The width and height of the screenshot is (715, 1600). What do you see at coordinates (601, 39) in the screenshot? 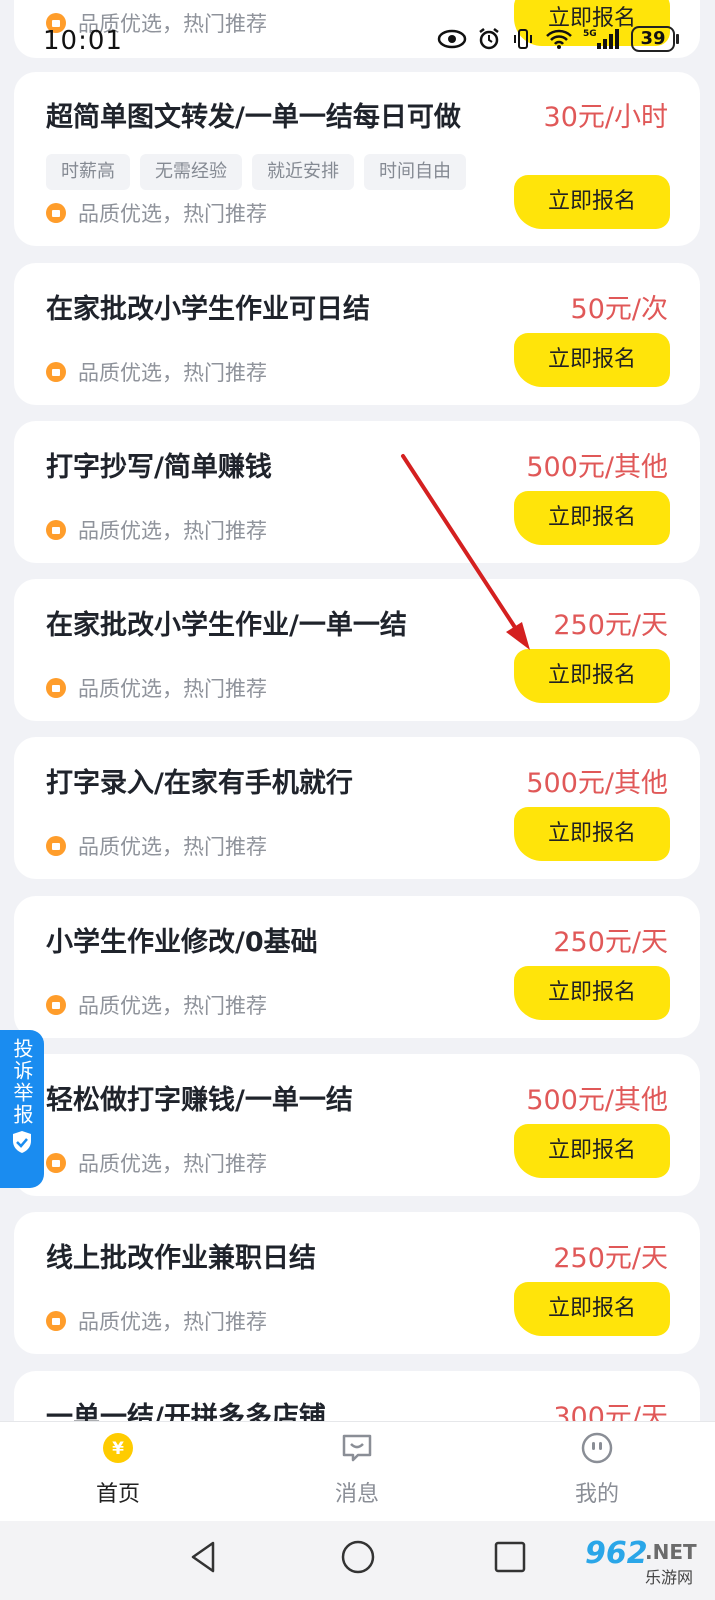
I see `signal-5g-icon: 5G` at bounding box center [601, 39].